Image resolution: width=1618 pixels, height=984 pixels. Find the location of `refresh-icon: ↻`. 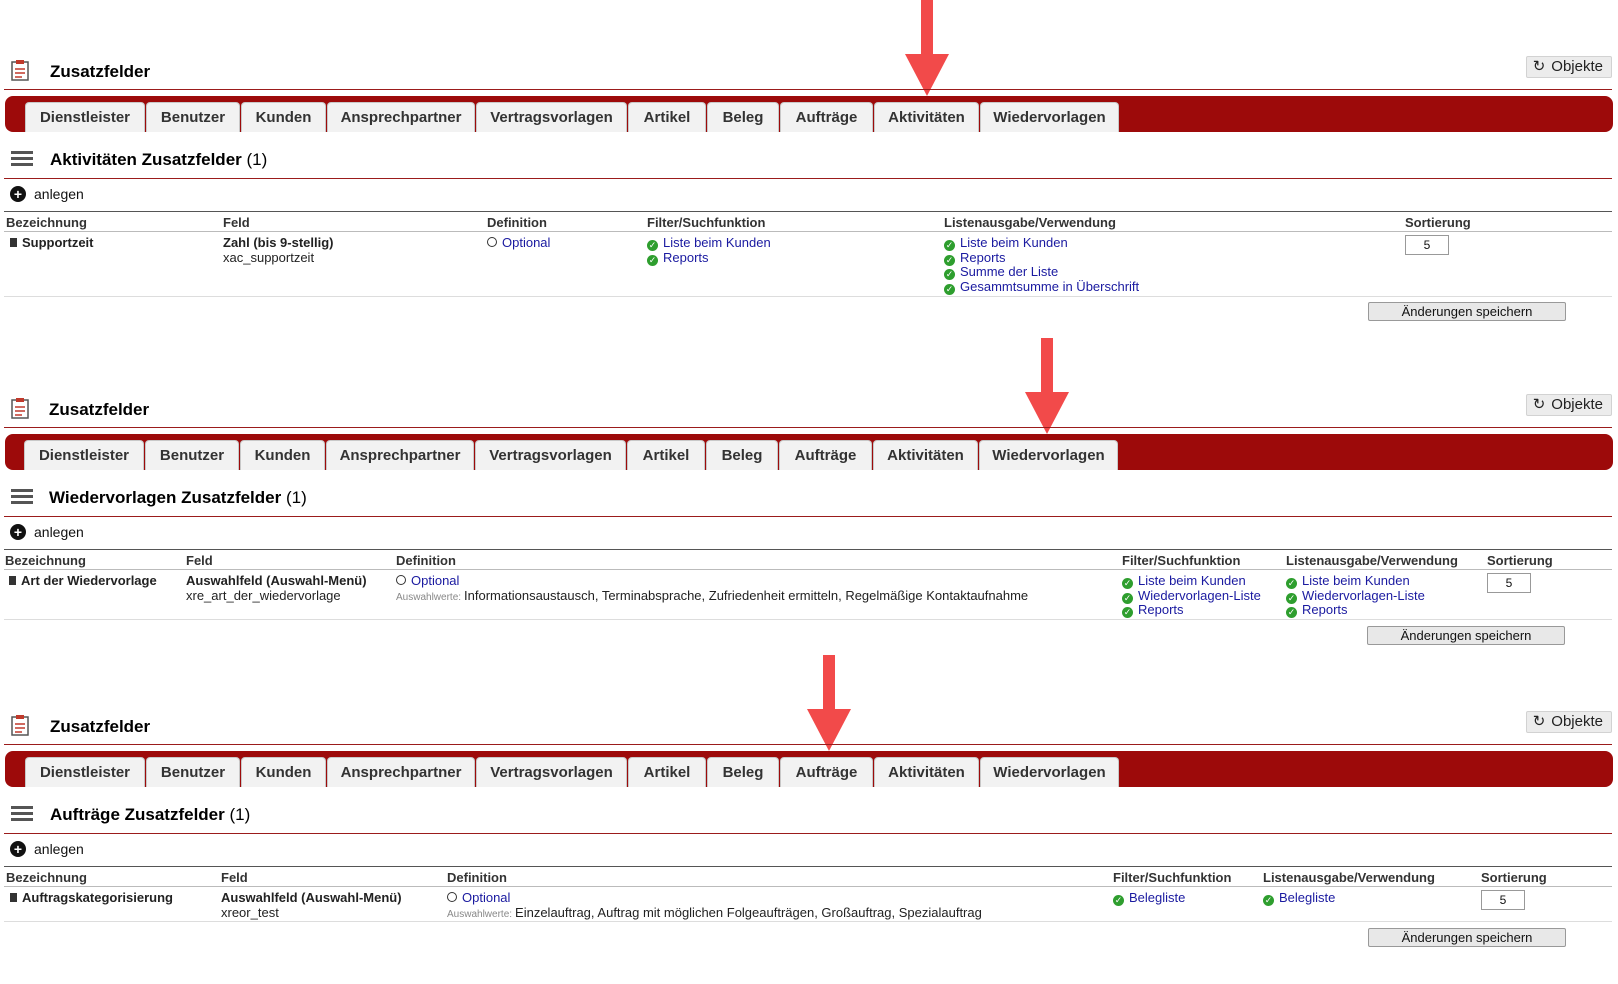

refresh-icon: ↻ is located at coordinates (1539, 721).